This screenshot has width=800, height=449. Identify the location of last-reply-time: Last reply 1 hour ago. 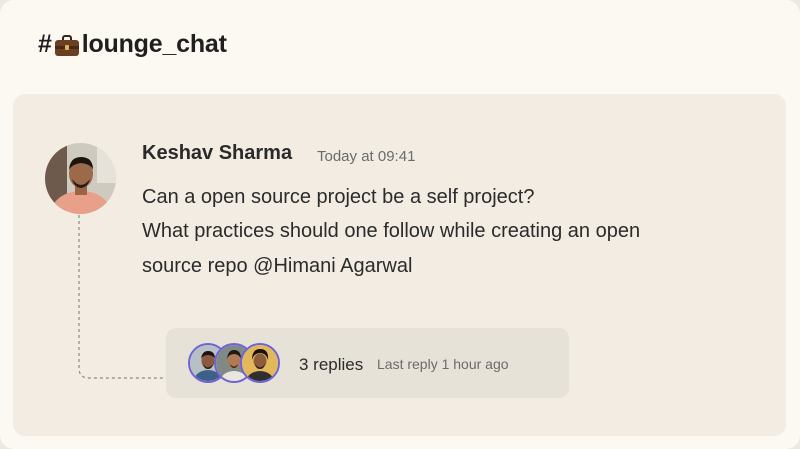
(443, 364).